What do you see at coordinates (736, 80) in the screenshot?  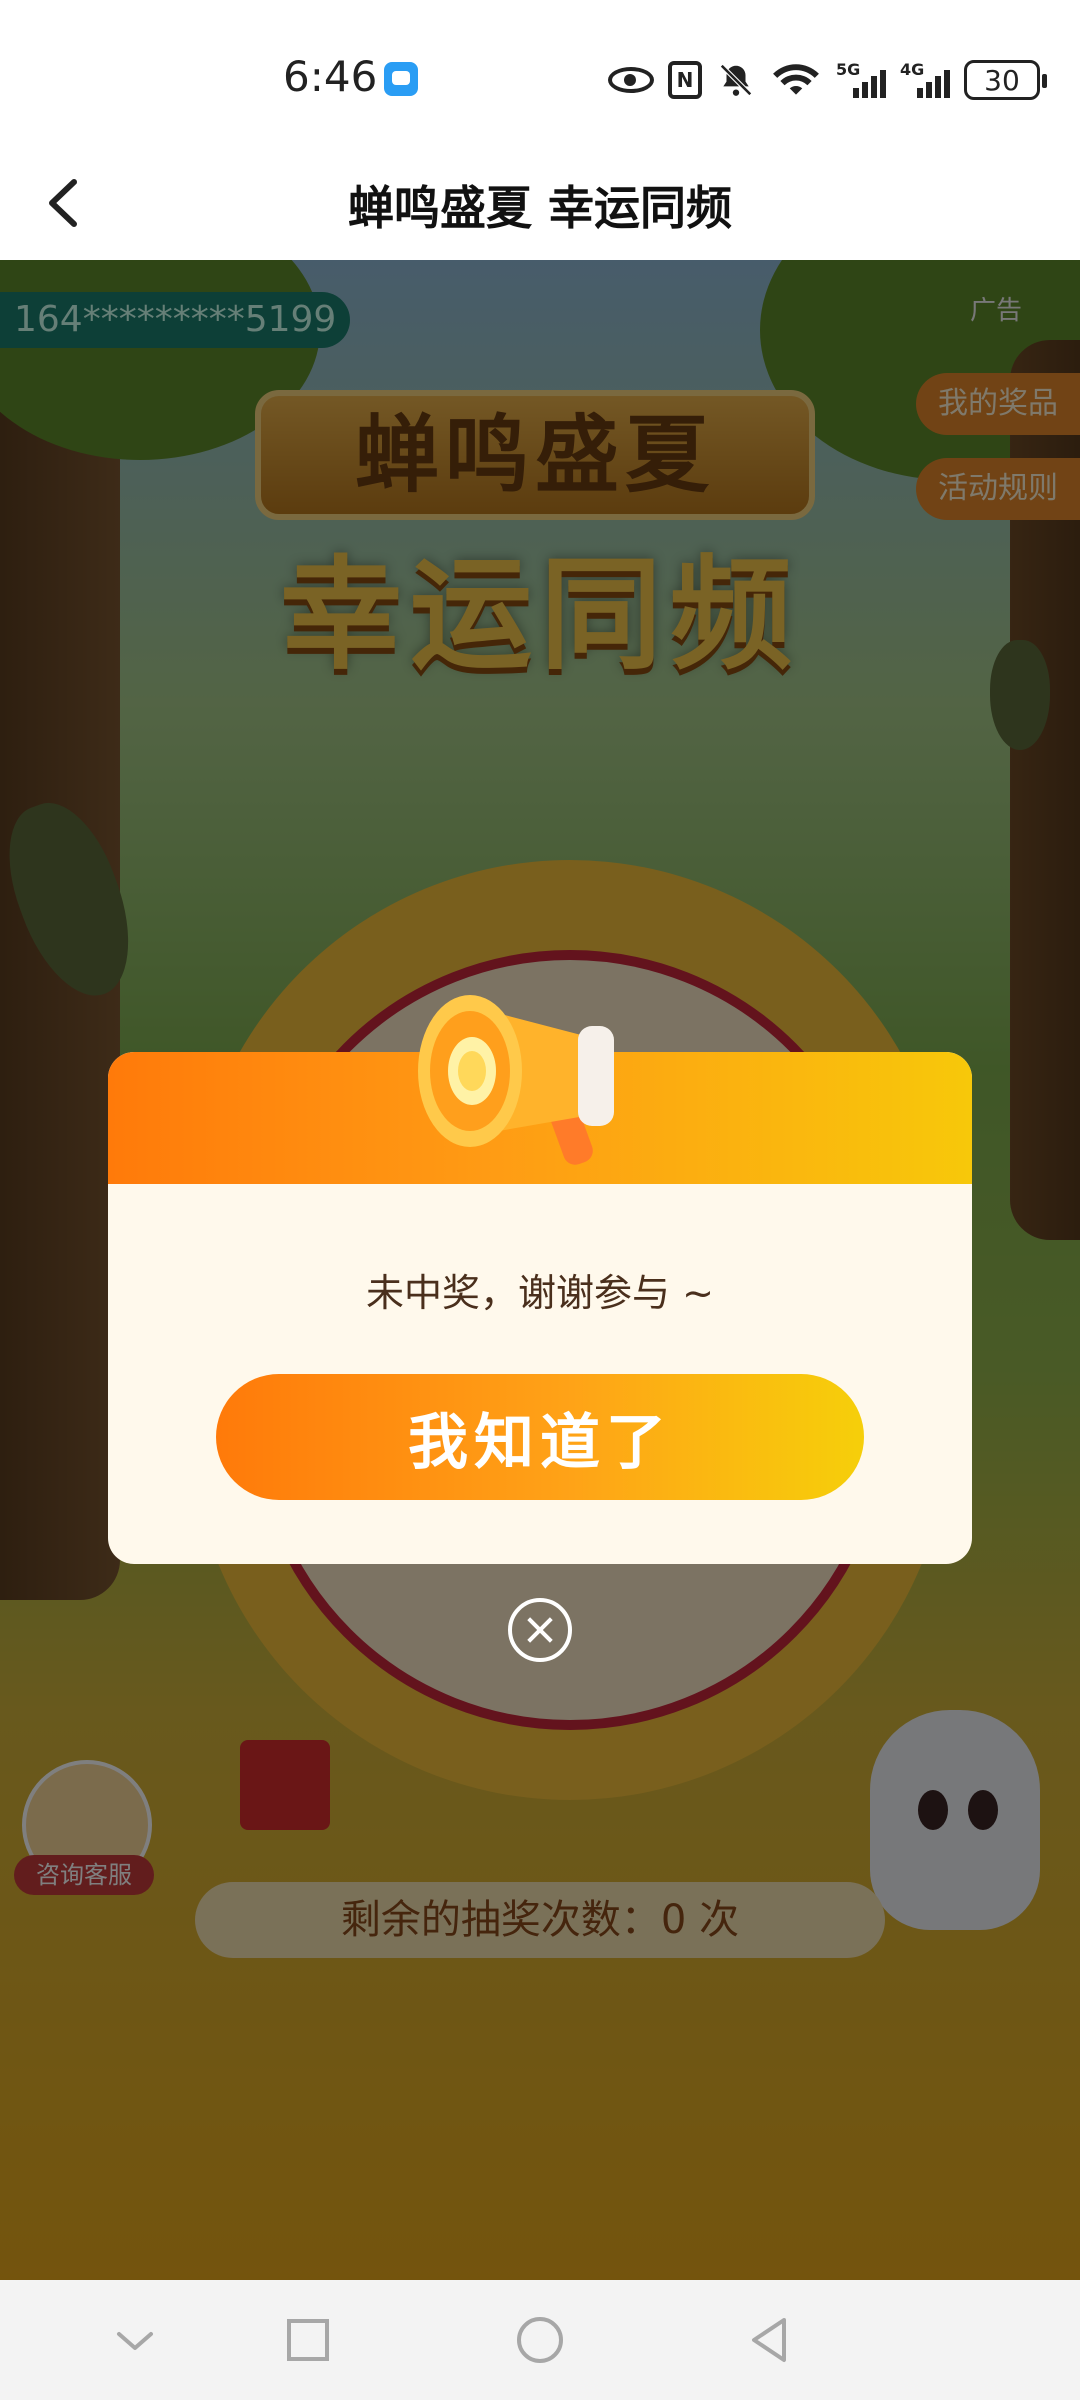 I see `bell-off-icon` at bounding box center [736, 80].